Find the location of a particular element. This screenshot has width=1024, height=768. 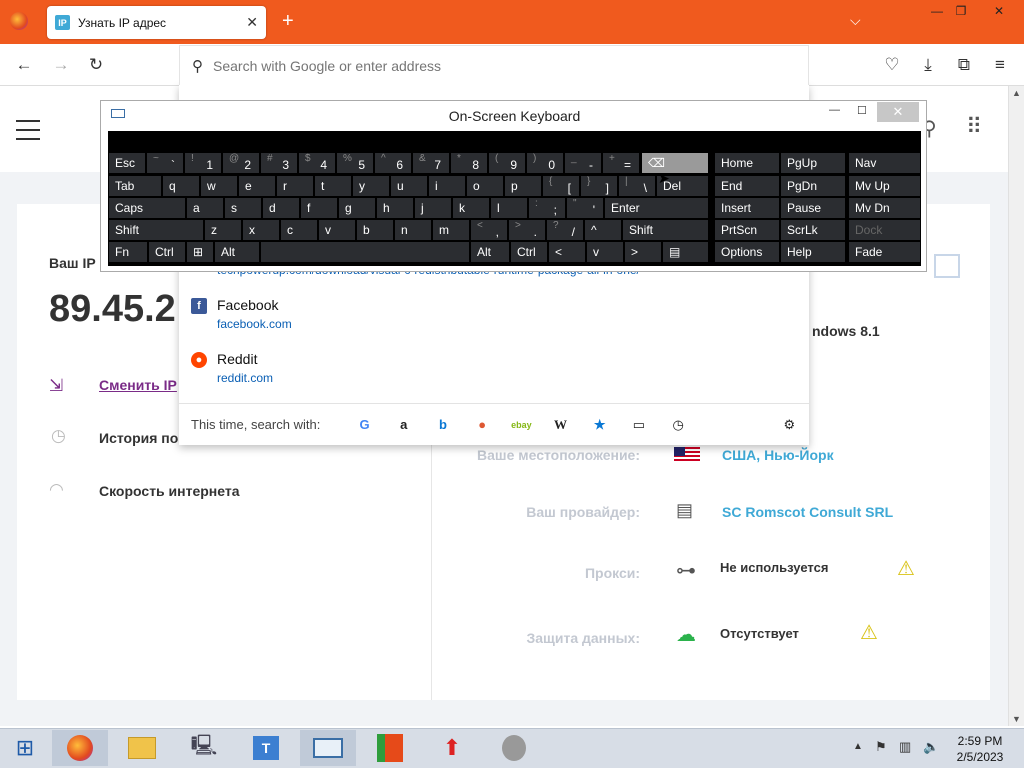

osk-key: j is located at coordinates (433, 208).